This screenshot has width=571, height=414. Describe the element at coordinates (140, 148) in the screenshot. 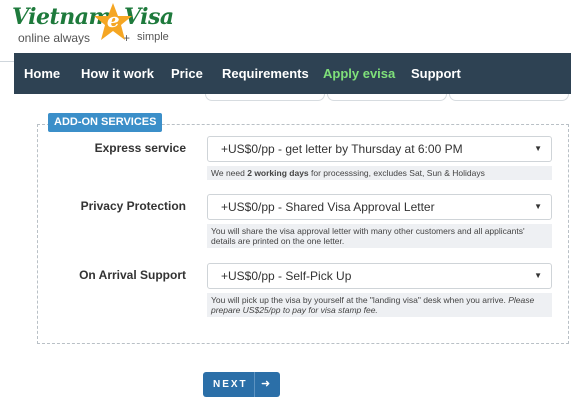

I see `express-service-label: Express service` at that location.